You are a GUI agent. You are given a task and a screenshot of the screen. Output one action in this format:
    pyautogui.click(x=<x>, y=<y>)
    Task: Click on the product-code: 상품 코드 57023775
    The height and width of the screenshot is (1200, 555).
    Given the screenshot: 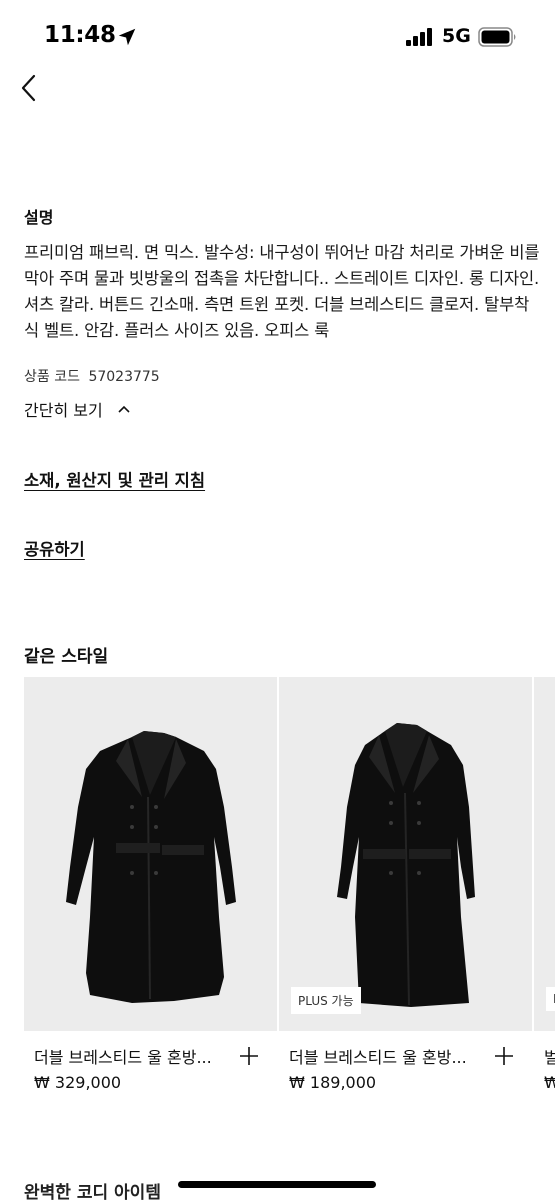 What is the action you would take?
    pyautogui.click(x=94, y=376)
    